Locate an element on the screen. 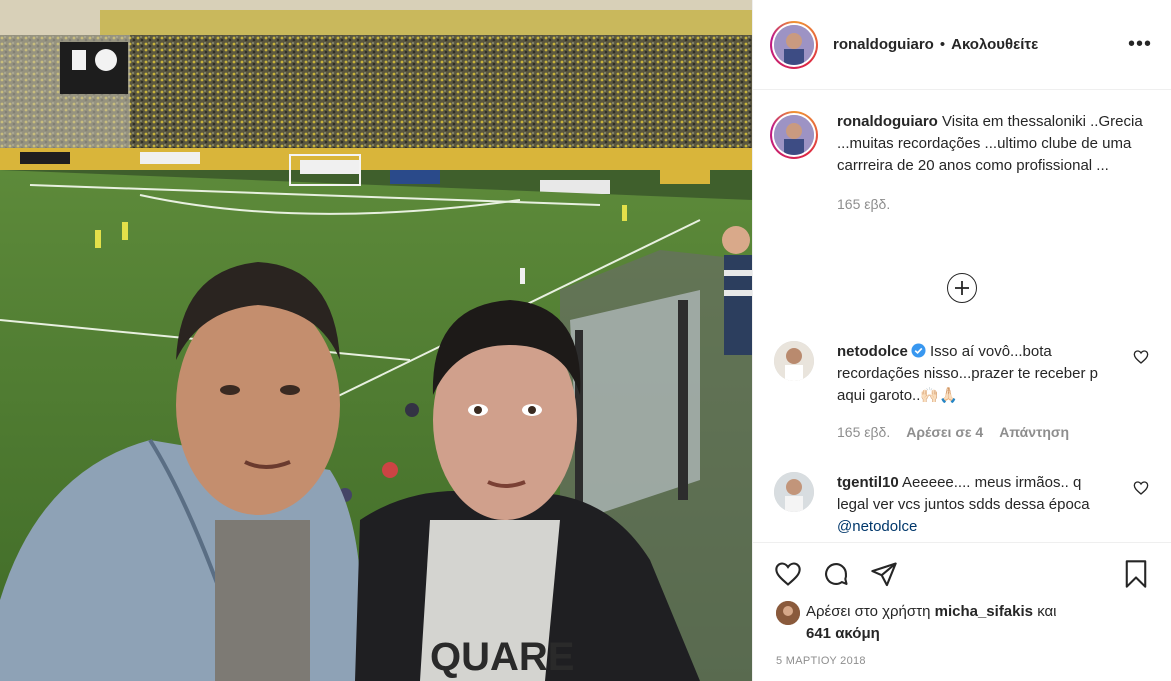  action-bar is located at coordinates (836, 574).